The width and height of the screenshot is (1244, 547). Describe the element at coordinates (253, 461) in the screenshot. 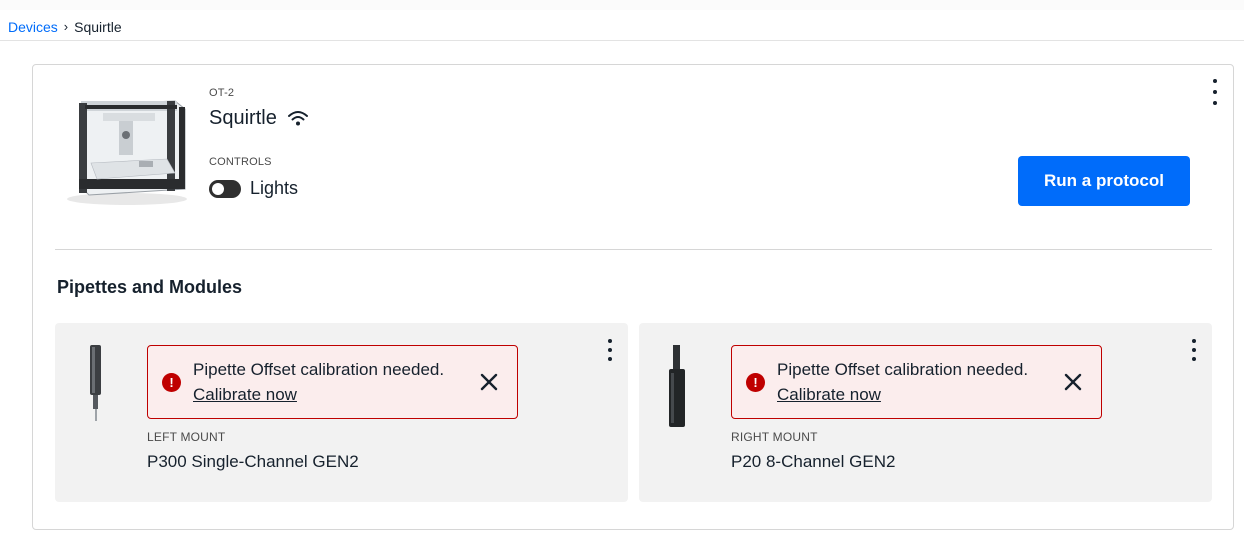

I see `pipette-name: P300 Single-Channel GEN2` at that location.